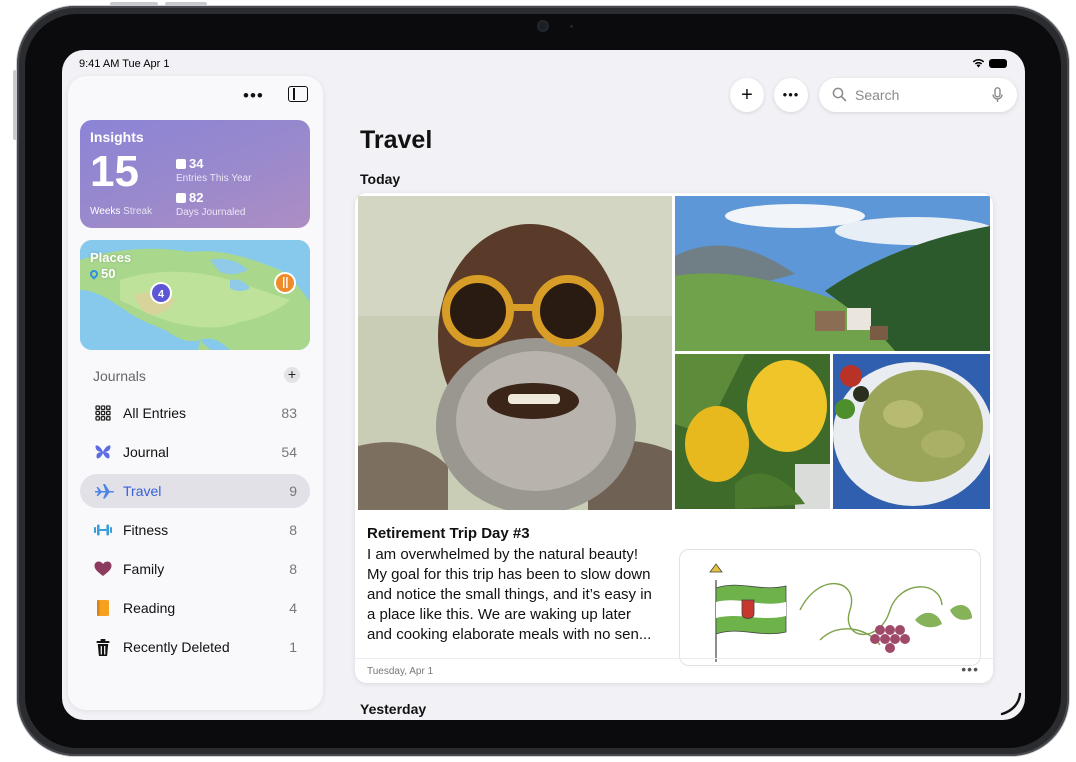  What do you see at coordinates (181, 198) in the screenshot?
I see `calendar-icon` at bounding box center [181, 198].